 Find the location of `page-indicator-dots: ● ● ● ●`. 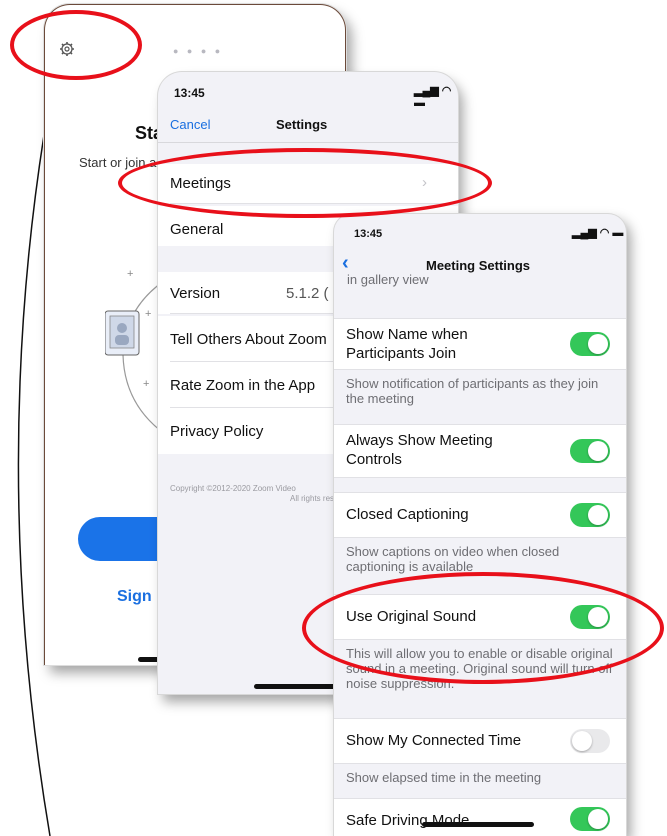

page-indicator-dots: ● ● ● ● is located at coordinates (198, 51).